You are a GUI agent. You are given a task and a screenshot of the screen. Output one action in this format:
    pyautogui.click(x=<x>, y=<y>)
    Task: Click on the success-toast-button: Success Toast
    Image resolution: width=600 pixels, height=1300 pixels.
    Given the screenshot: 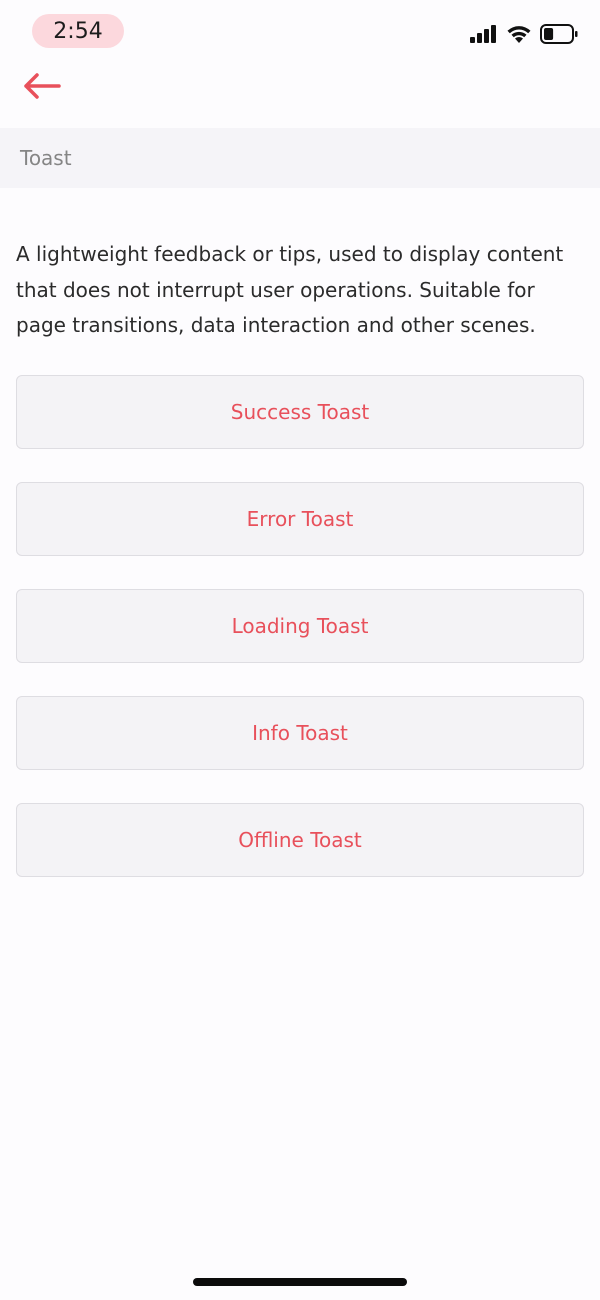 What is the action you would take?
    pyautogui.click(x=300, y=412)
    